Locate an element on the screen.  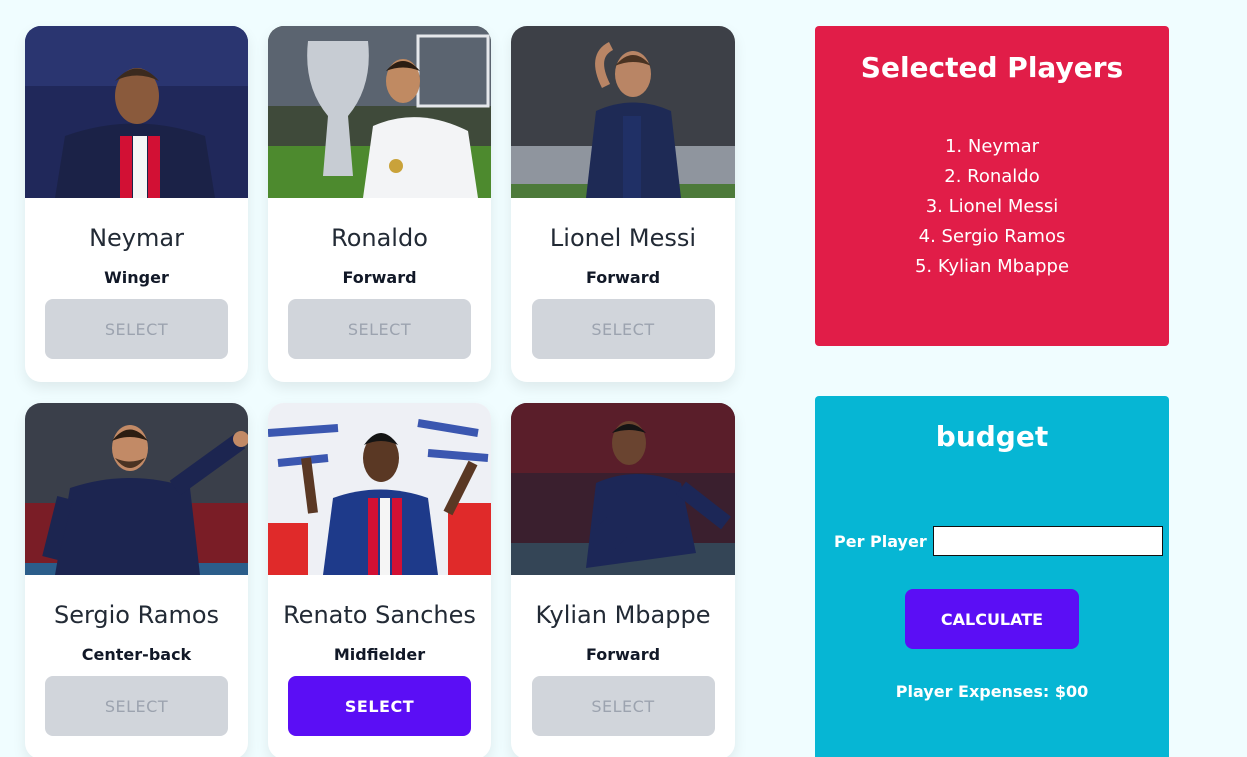
player-card: Sergio Ramos Center-back SELECT is located at coordinates (136, 580).